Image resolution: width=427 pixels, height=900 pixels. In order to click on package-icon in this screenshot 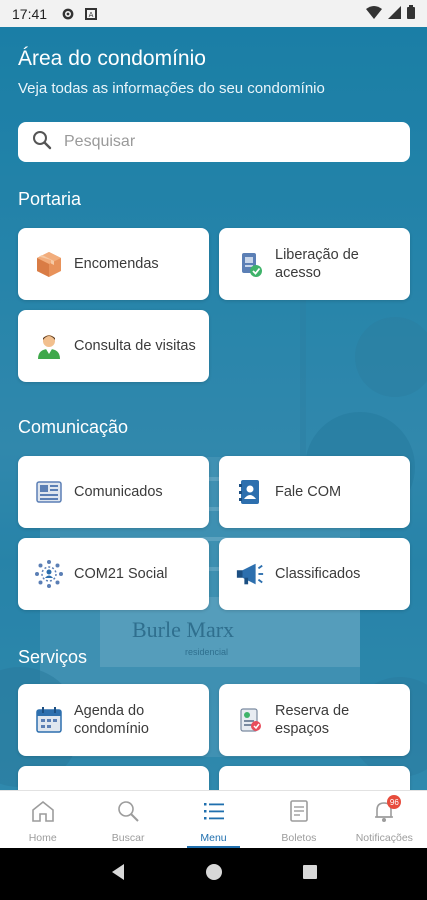, I will do `click(49, 264)`.